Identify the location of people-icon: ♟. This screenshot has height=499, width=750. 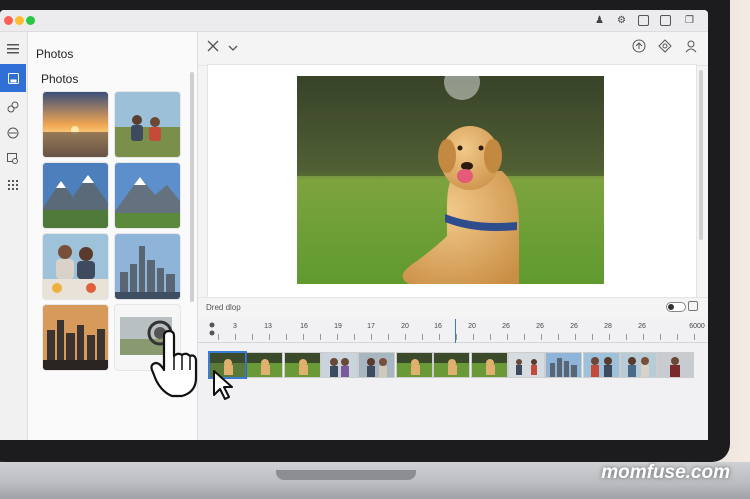
(599, 20).